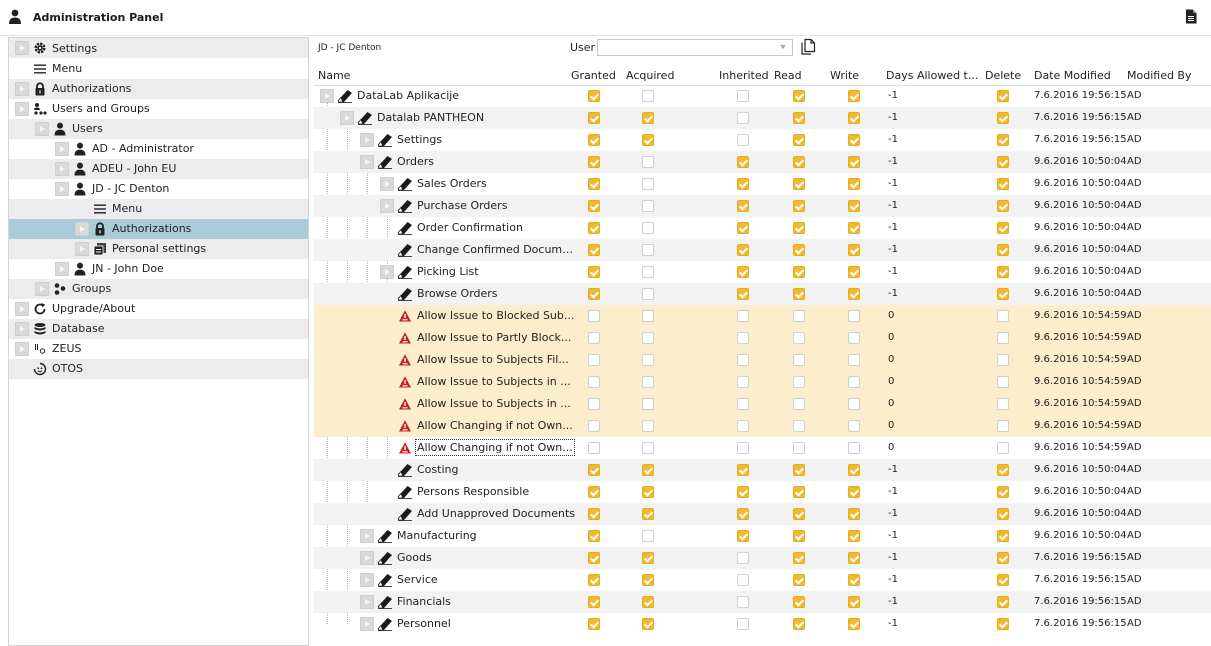 The width and height of the screenshot is (1211, 646). Describe the element at coordinates (762, 96) in the screenshot. I see `table-row: DataLab Aplikacije -1 7.6.2016 19:56:15 AD` at that location.